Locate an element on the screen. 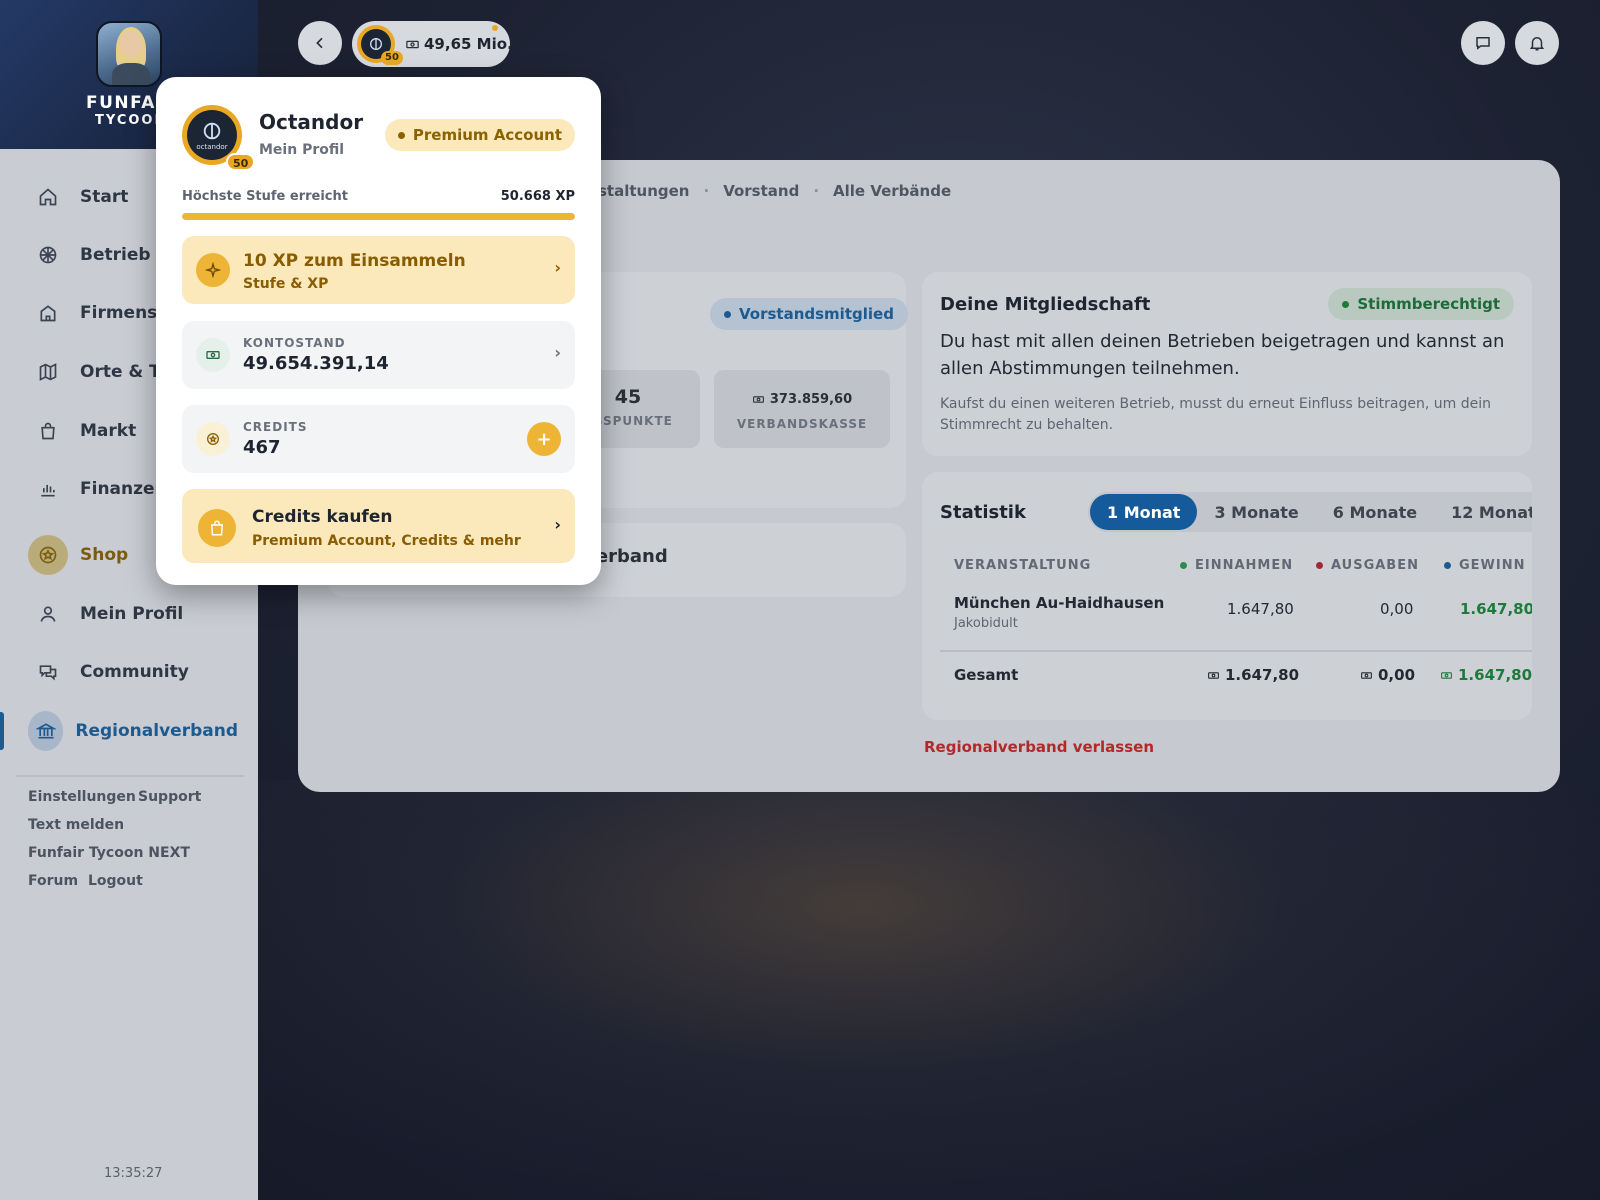 This screenshot has width=1600, height=1200. link-text-melden: Text melden is located at coordinates (76, 825).